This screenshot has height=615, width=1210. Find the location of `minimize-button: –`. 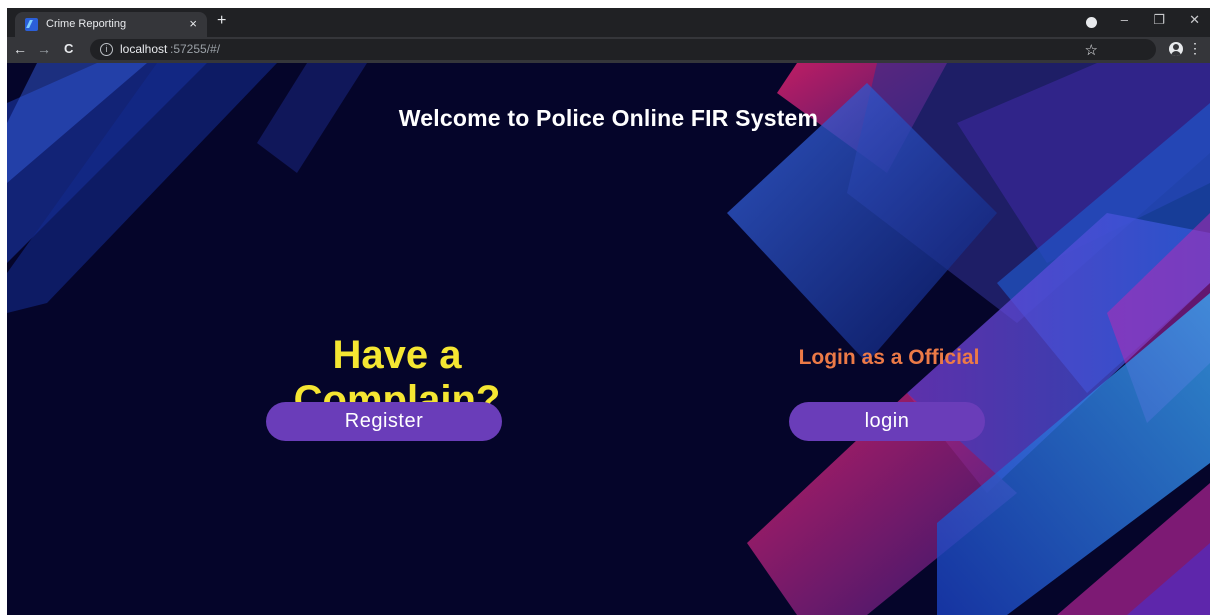

minimize-button: – is located at coordinates (1124, 19).